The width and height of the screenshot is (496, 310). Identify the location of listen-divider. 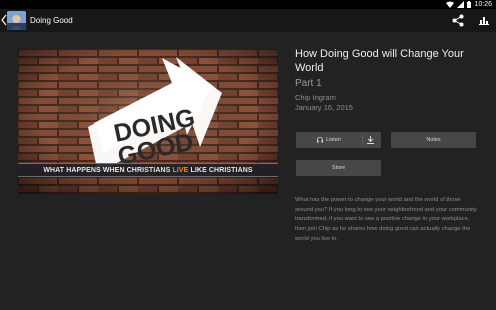
(362, 140).